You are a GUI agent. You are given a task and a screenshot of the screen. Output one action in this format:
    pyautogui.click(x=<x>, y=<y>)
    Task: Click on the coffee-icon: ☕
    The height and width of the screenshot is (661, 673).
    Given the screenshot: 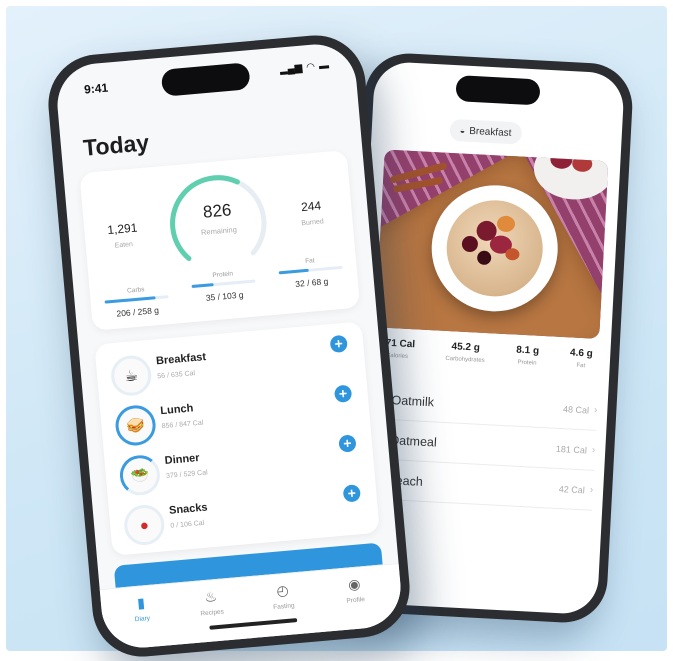 What is the action you would take?
    pyautogui.click(x=131, y=375)
    